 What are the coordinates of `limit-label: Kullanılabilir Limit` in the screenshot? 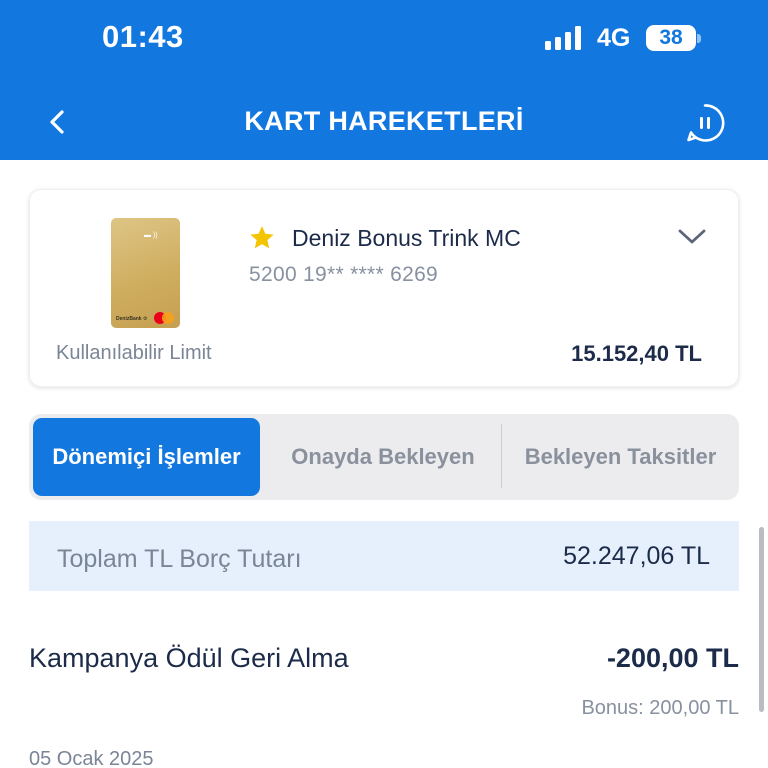 It's located at (134, 353).